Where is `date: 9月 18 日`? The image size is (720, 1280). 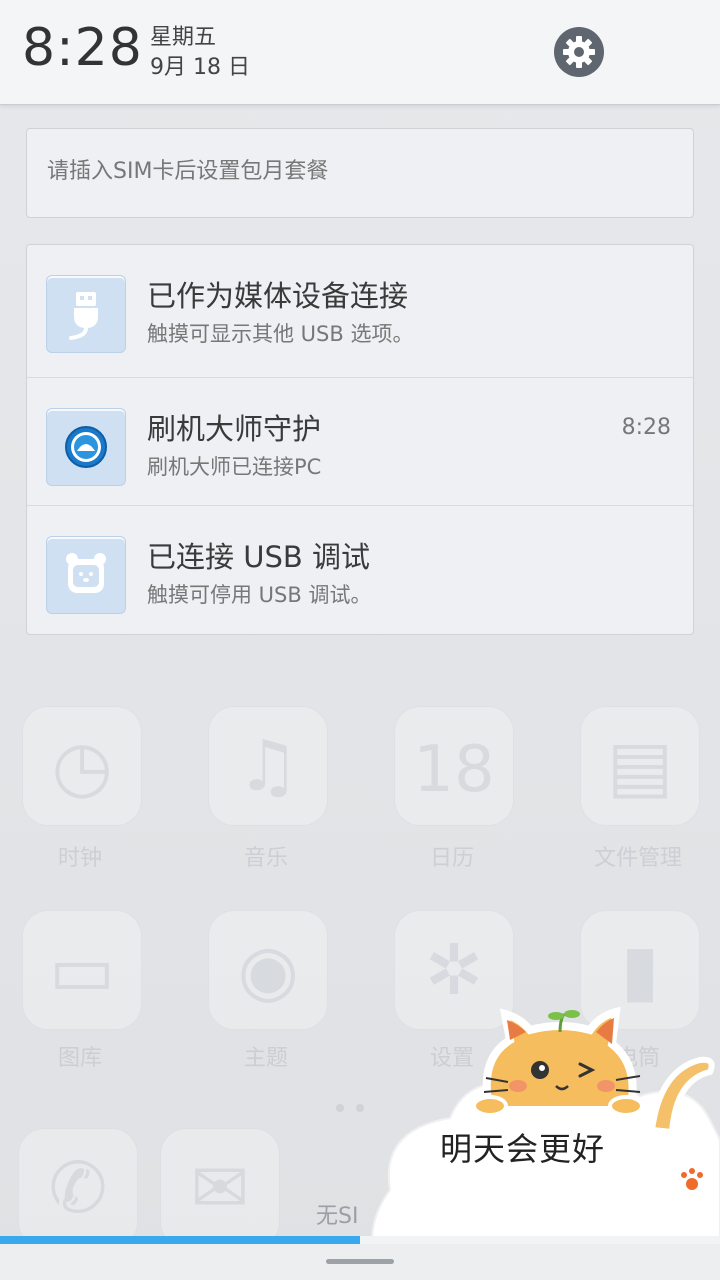
date: 9月 18 日 is located at coordinates (200, 67).